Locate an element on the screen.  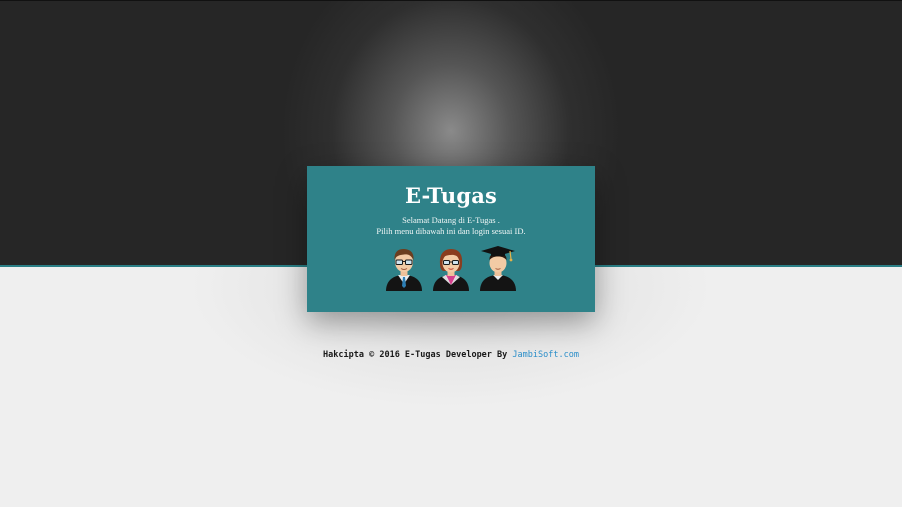
role-menu is located at coordinates (451, 268).